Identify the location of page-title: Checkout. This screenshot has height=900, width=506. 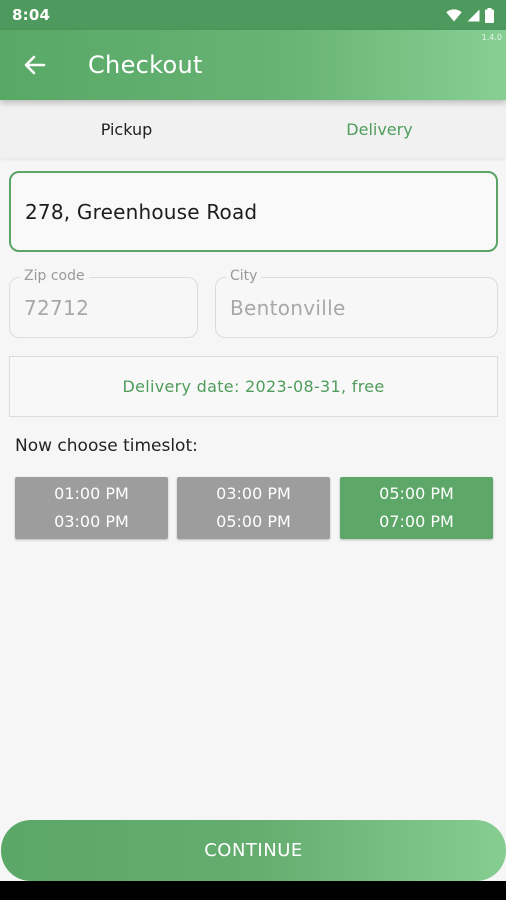
(145, 65).